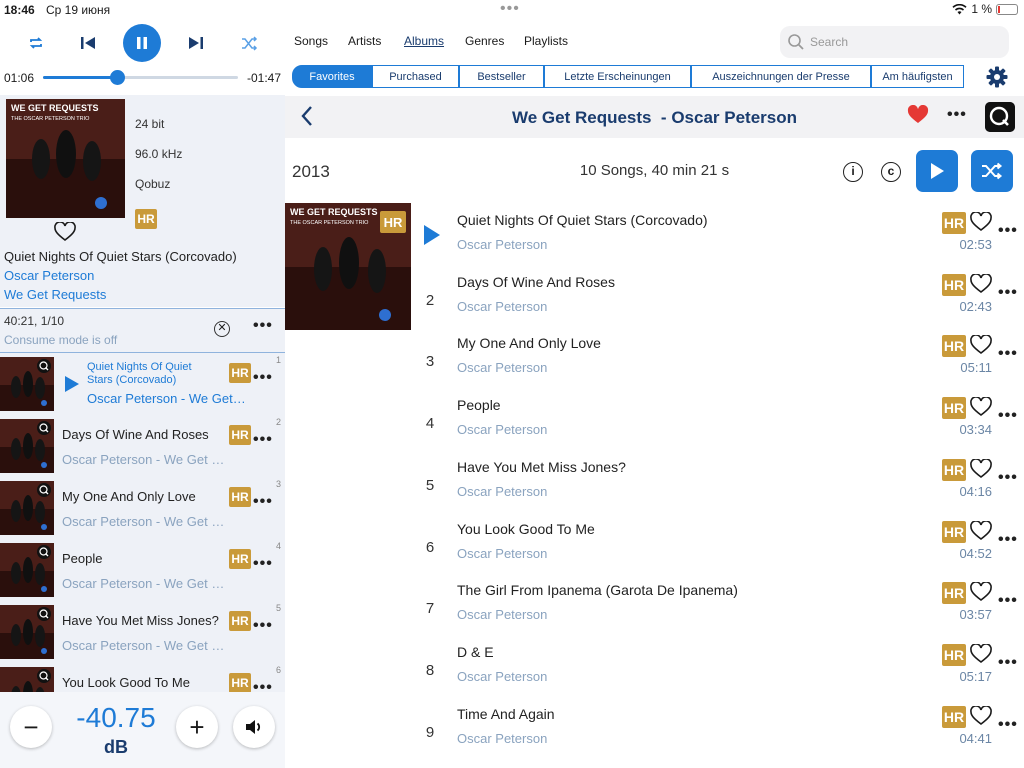 The height and width of the screenshot is (768, 1024). What do you see at coordinates (278, 484) in the screenshot?
I see `queue-item-number: 3` at bounding box center [278, 484].